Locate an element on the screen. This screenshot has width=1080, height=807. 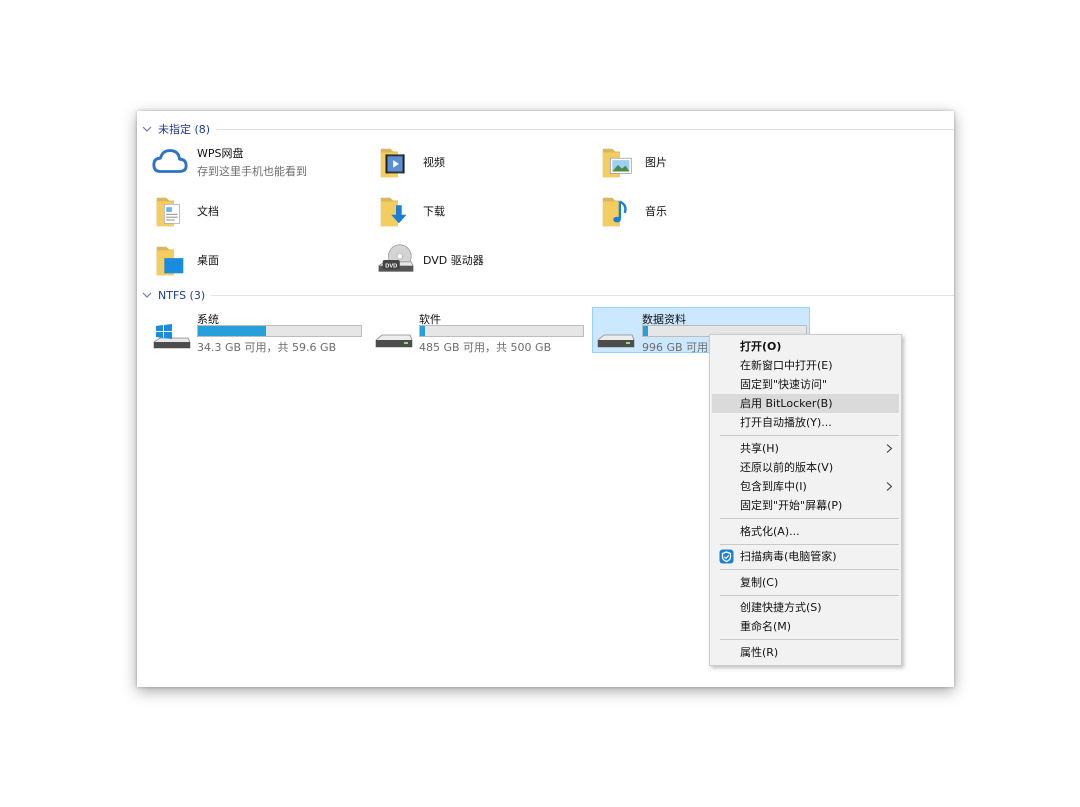
item-dvd-drive: DVD DVD 驱动器 is located at coordinates (430, 260).